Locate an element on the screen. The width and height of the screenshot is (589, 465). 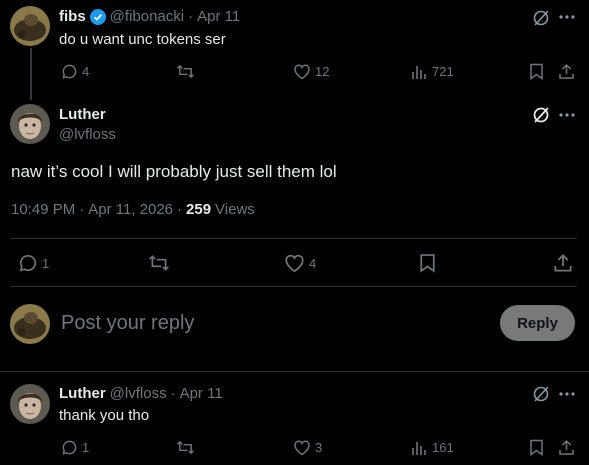
main-share-button is located at coordinates (563, 263).